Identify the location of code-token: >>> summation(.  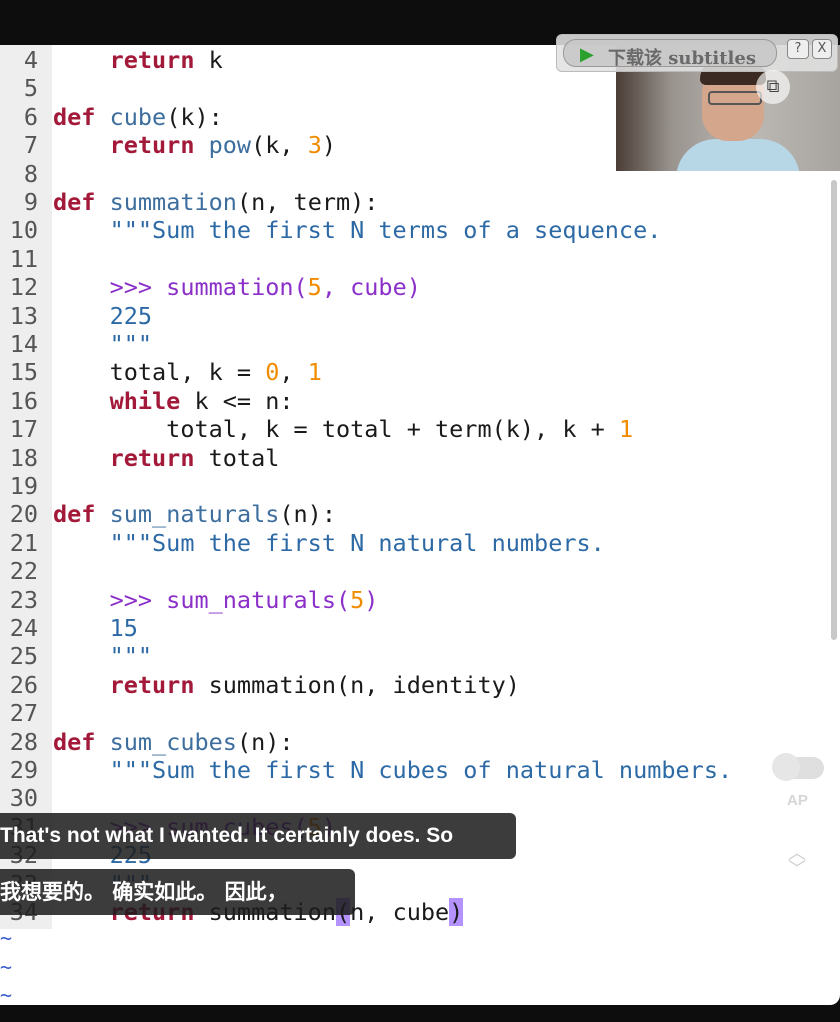
(208, 287).